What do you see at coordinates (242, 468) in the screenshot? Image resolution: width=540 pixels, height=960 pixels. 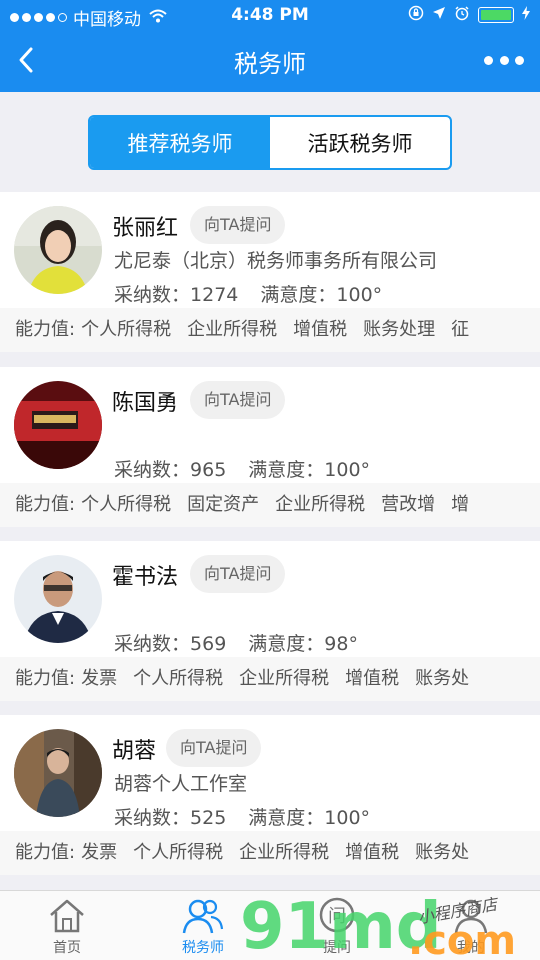 I see `advisor-stats: 采纳数：965 满意度：100°` at bounding box center [242, 468].